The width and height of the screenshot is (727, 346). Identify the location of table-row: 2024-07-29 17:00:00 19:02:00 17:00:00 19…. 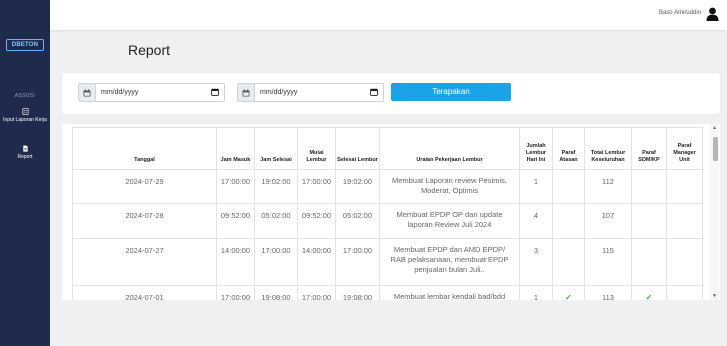
(387, 186).